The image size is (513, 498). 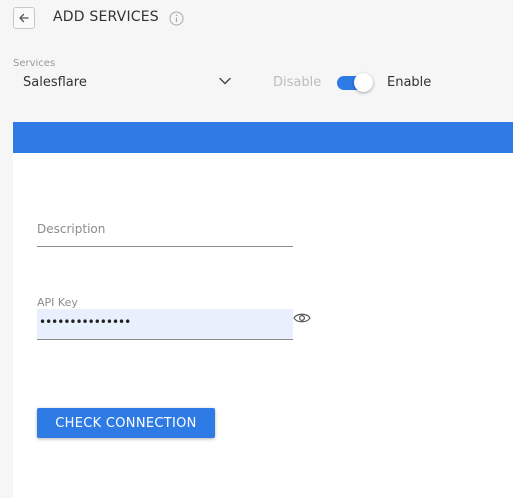 I want to click on eye-icon, so click(x=302, y=318).